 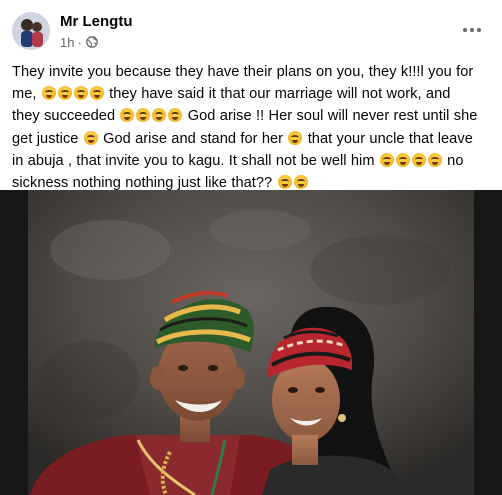 I want to click on post-timestamp: 1h, so click(x=67, y=42).